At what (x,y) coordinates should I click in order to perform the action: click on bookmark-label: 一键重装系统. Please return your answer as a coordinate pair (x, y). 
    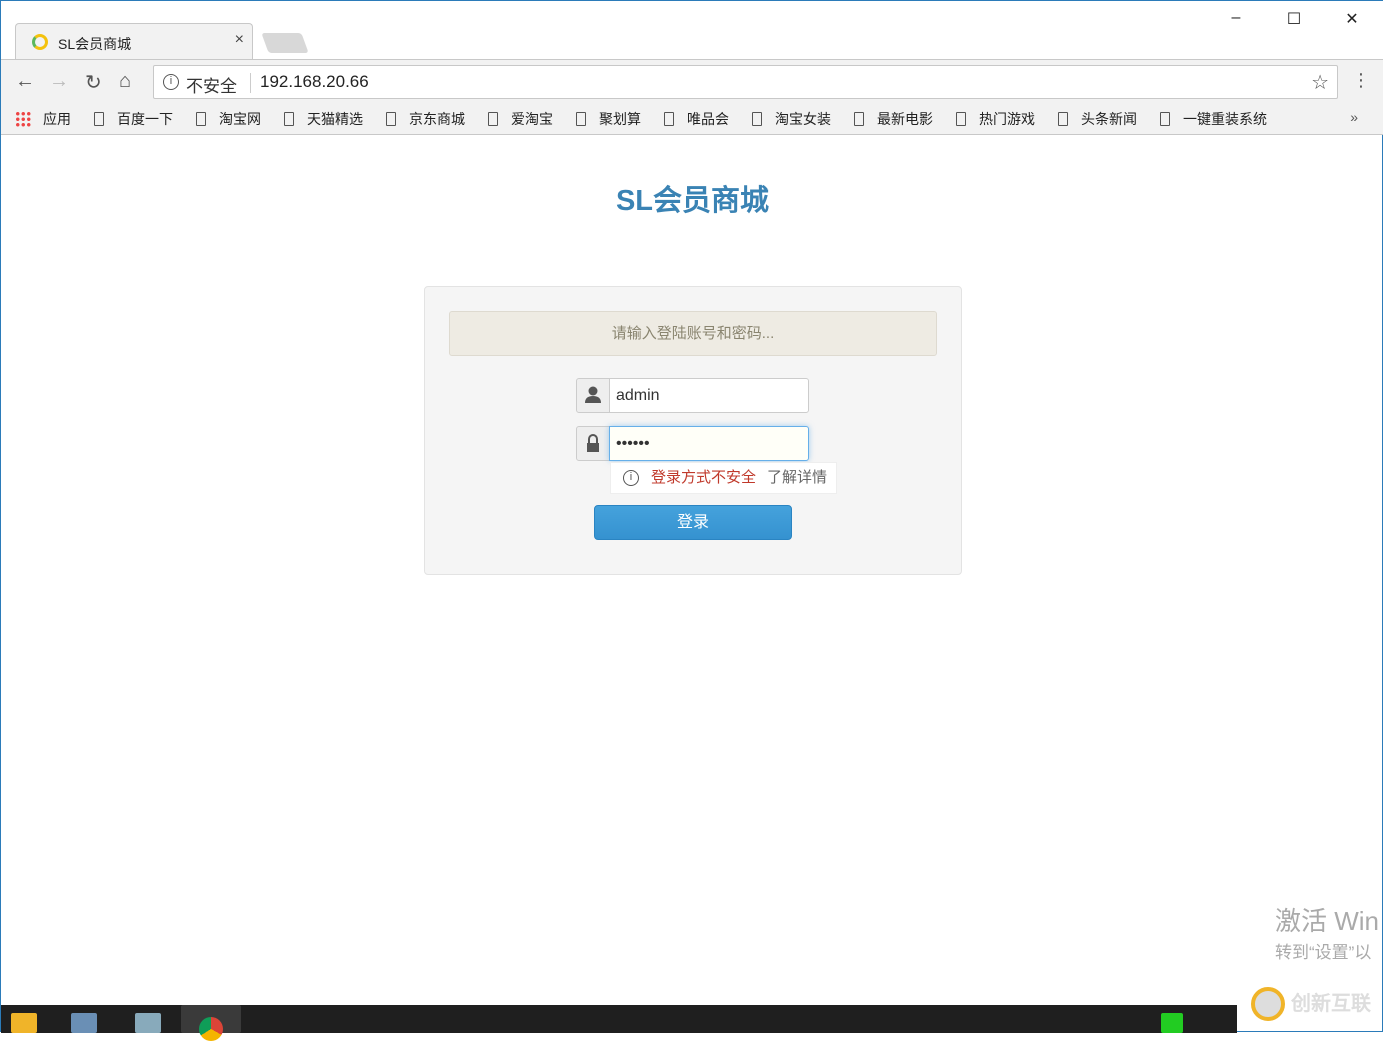
    Looking at the image, I should click on (1225, 118).